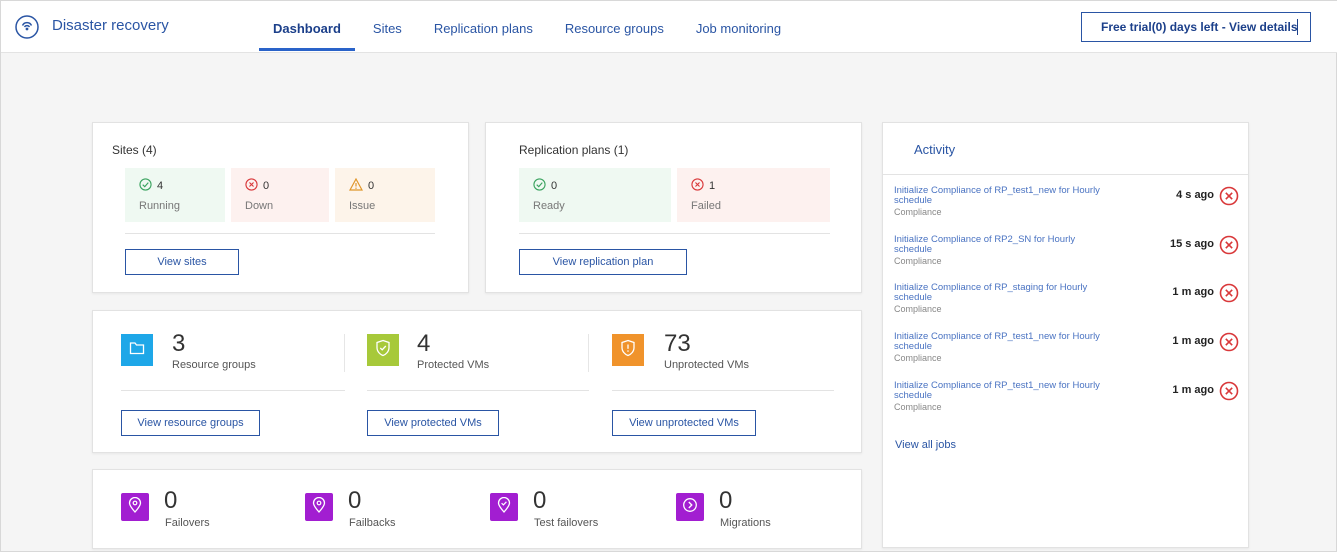 The height and width of the screenshot is (552, 1337). Describe the element at coordinates (134, 150) in the screenshot. I see `sites-title: Sites (4)` at that location.